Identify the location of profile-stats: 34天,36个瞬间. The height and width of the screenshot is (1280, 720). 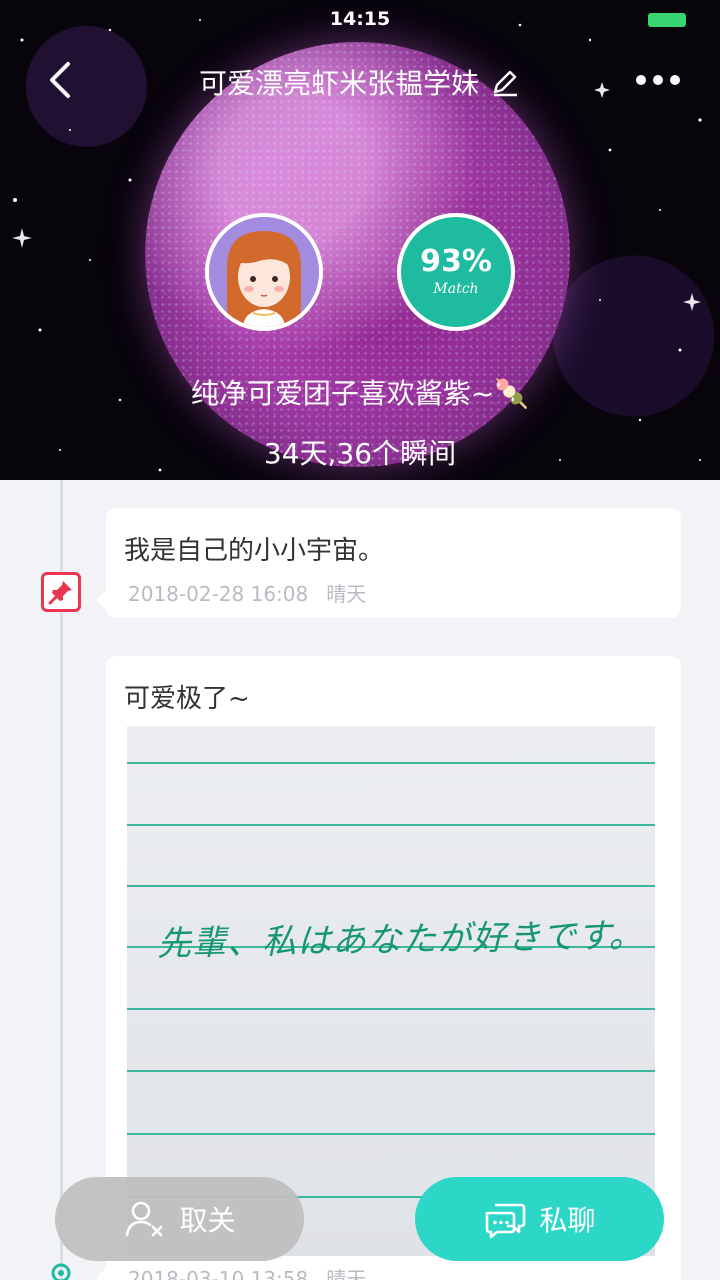
(360, 453).